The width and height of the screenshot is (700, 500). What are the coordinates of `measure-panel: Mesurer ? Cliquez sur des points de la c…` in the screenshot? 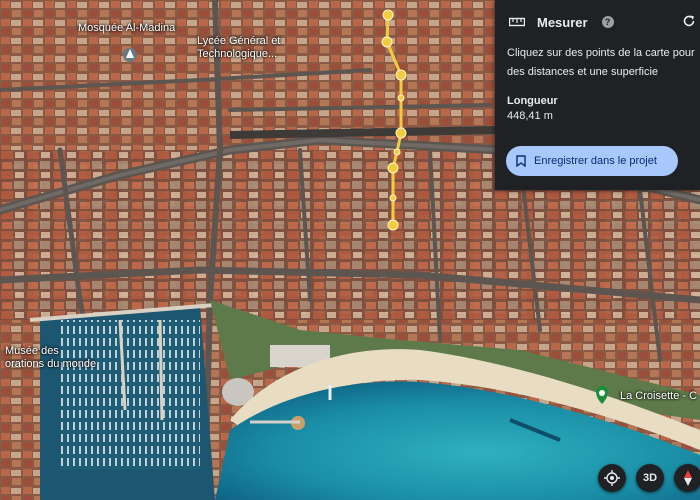 It's located at (597, 95).